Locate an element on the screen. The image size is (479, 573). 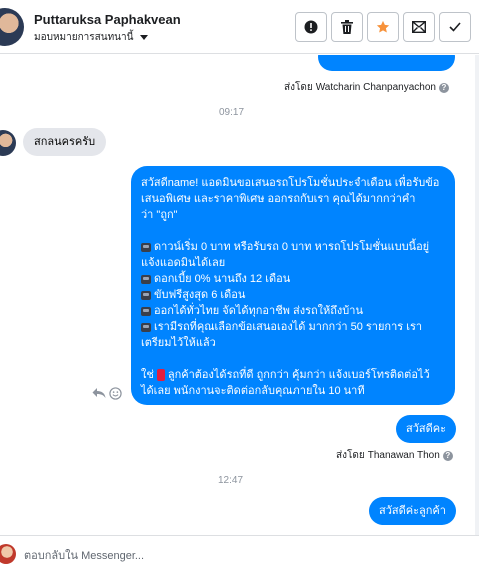
promo-line: ว่า "ถูก" is located at coordinates (159, 215).